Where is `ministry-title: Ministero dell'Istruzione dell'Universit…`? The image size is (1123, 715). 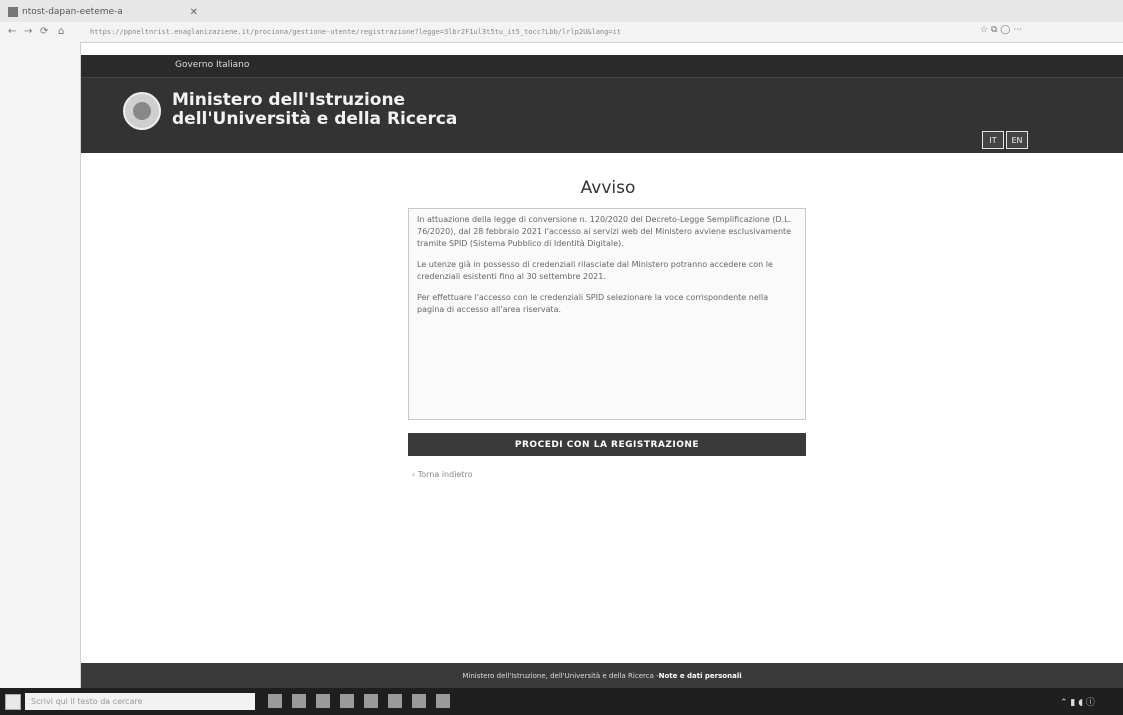 ministry-title: Ministero dell'Istruzione dell'Universit… is located at coordinates (314, 110).